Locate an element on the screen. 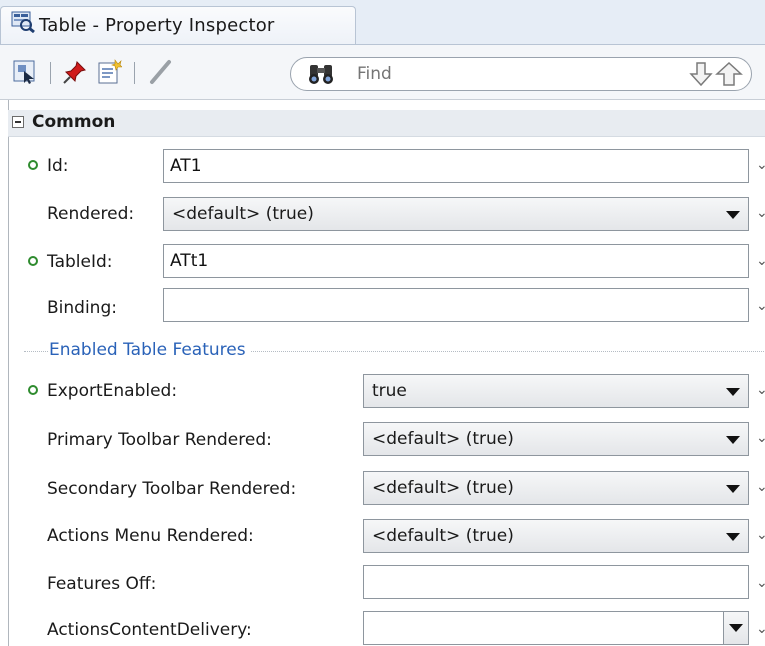  section-title: Common is located at coordinates (74, 122).